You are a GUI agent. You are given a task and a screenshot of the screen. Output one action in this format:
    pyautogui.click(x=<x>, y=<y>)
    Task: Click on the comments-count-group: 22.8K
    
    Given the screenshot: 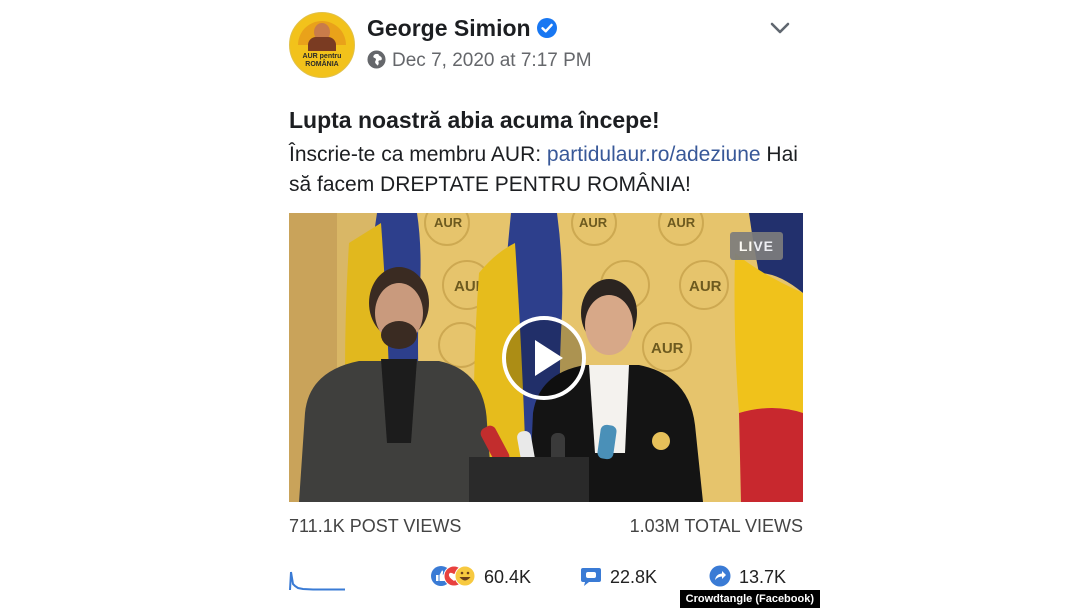 What is the action you would take?
    pyautogui.click(x=618, y=576)
    